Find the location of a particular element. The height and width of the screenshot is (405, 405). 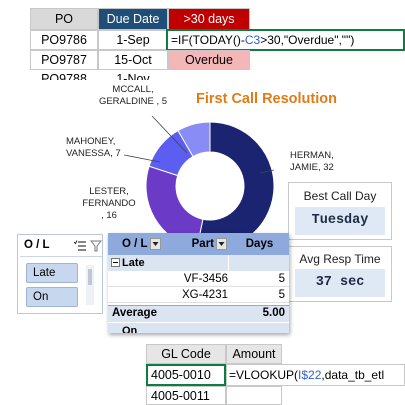

donut-slices is located at coordinates (210, 184).